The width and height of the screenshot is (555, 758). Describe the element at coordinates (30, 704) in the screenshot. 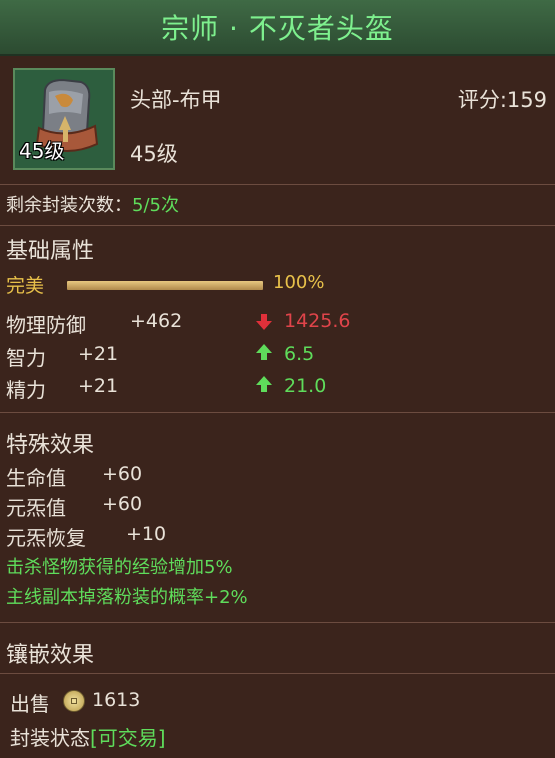

I see `sell-label: 出售` at that location.